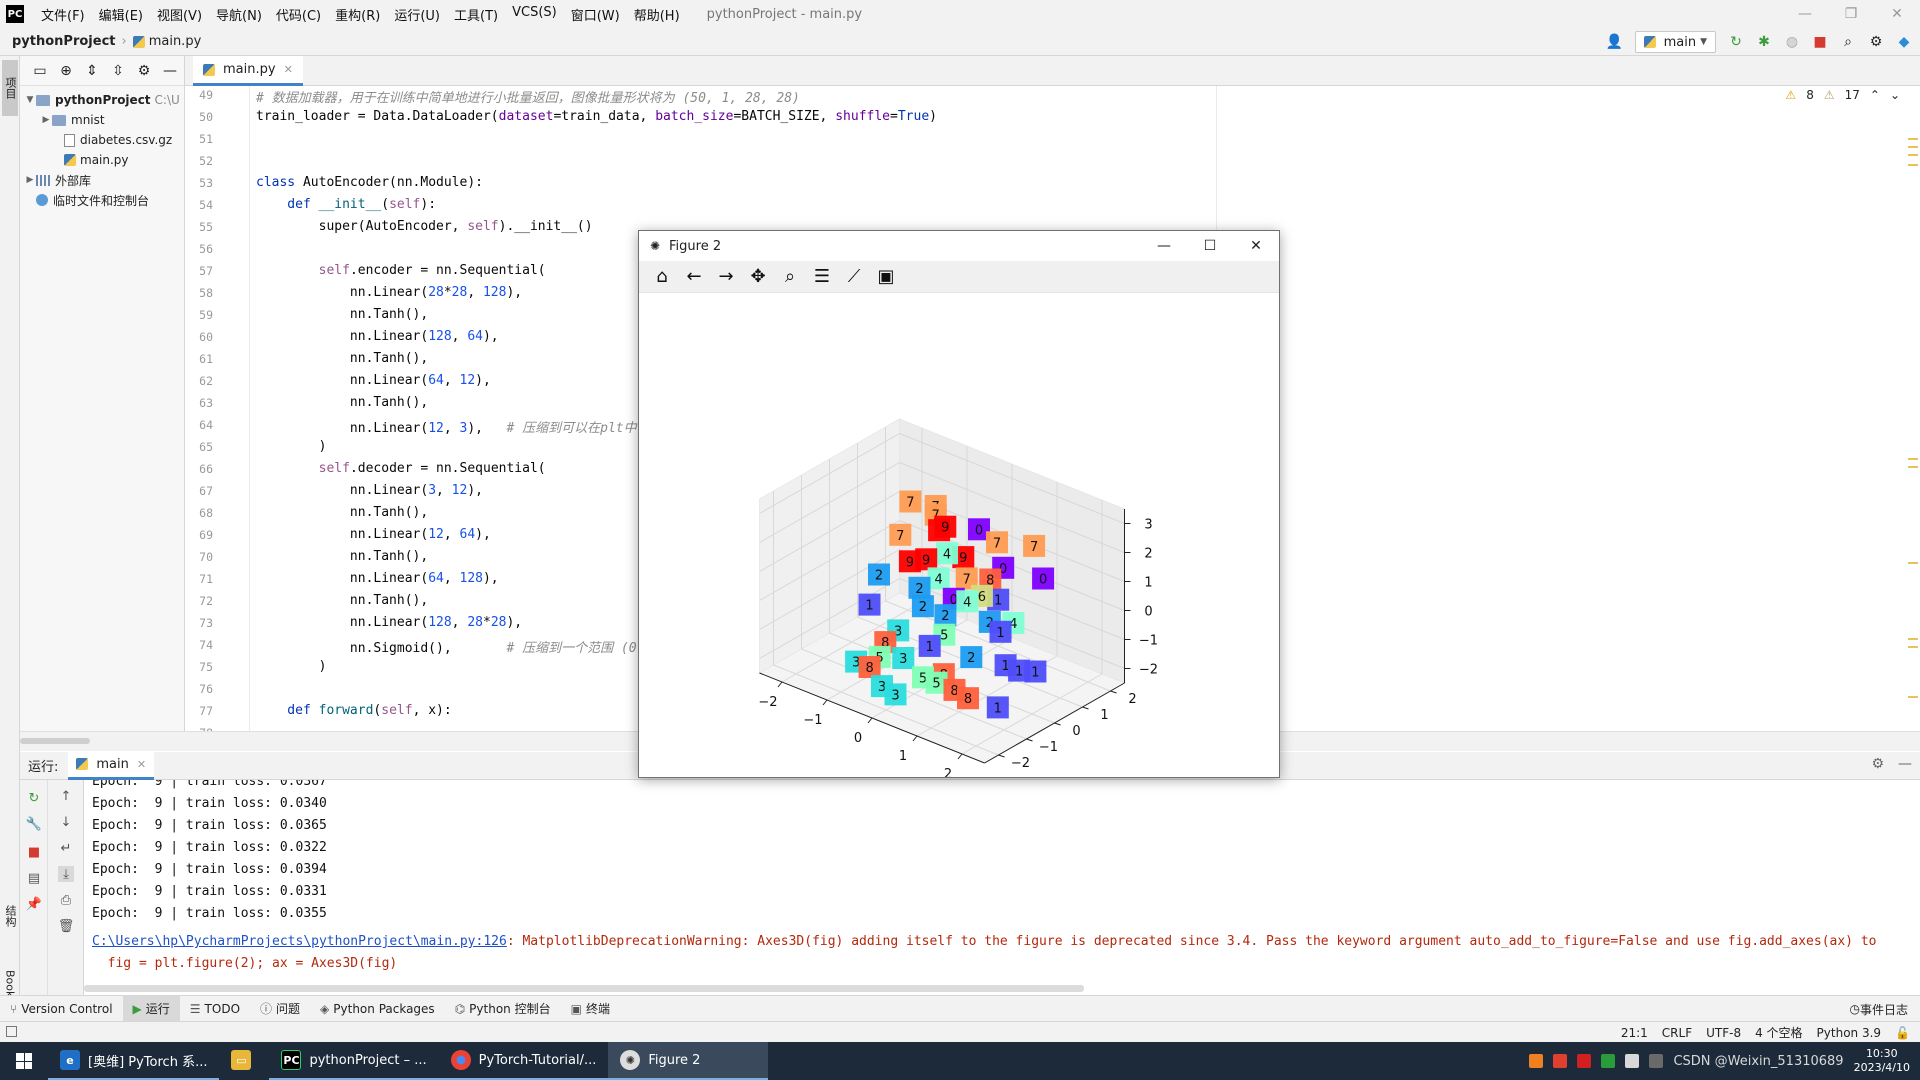 This screenshot has width=1920, height=1080. I want to click on soft-wrap-icon: ↵, so click(66, 848).